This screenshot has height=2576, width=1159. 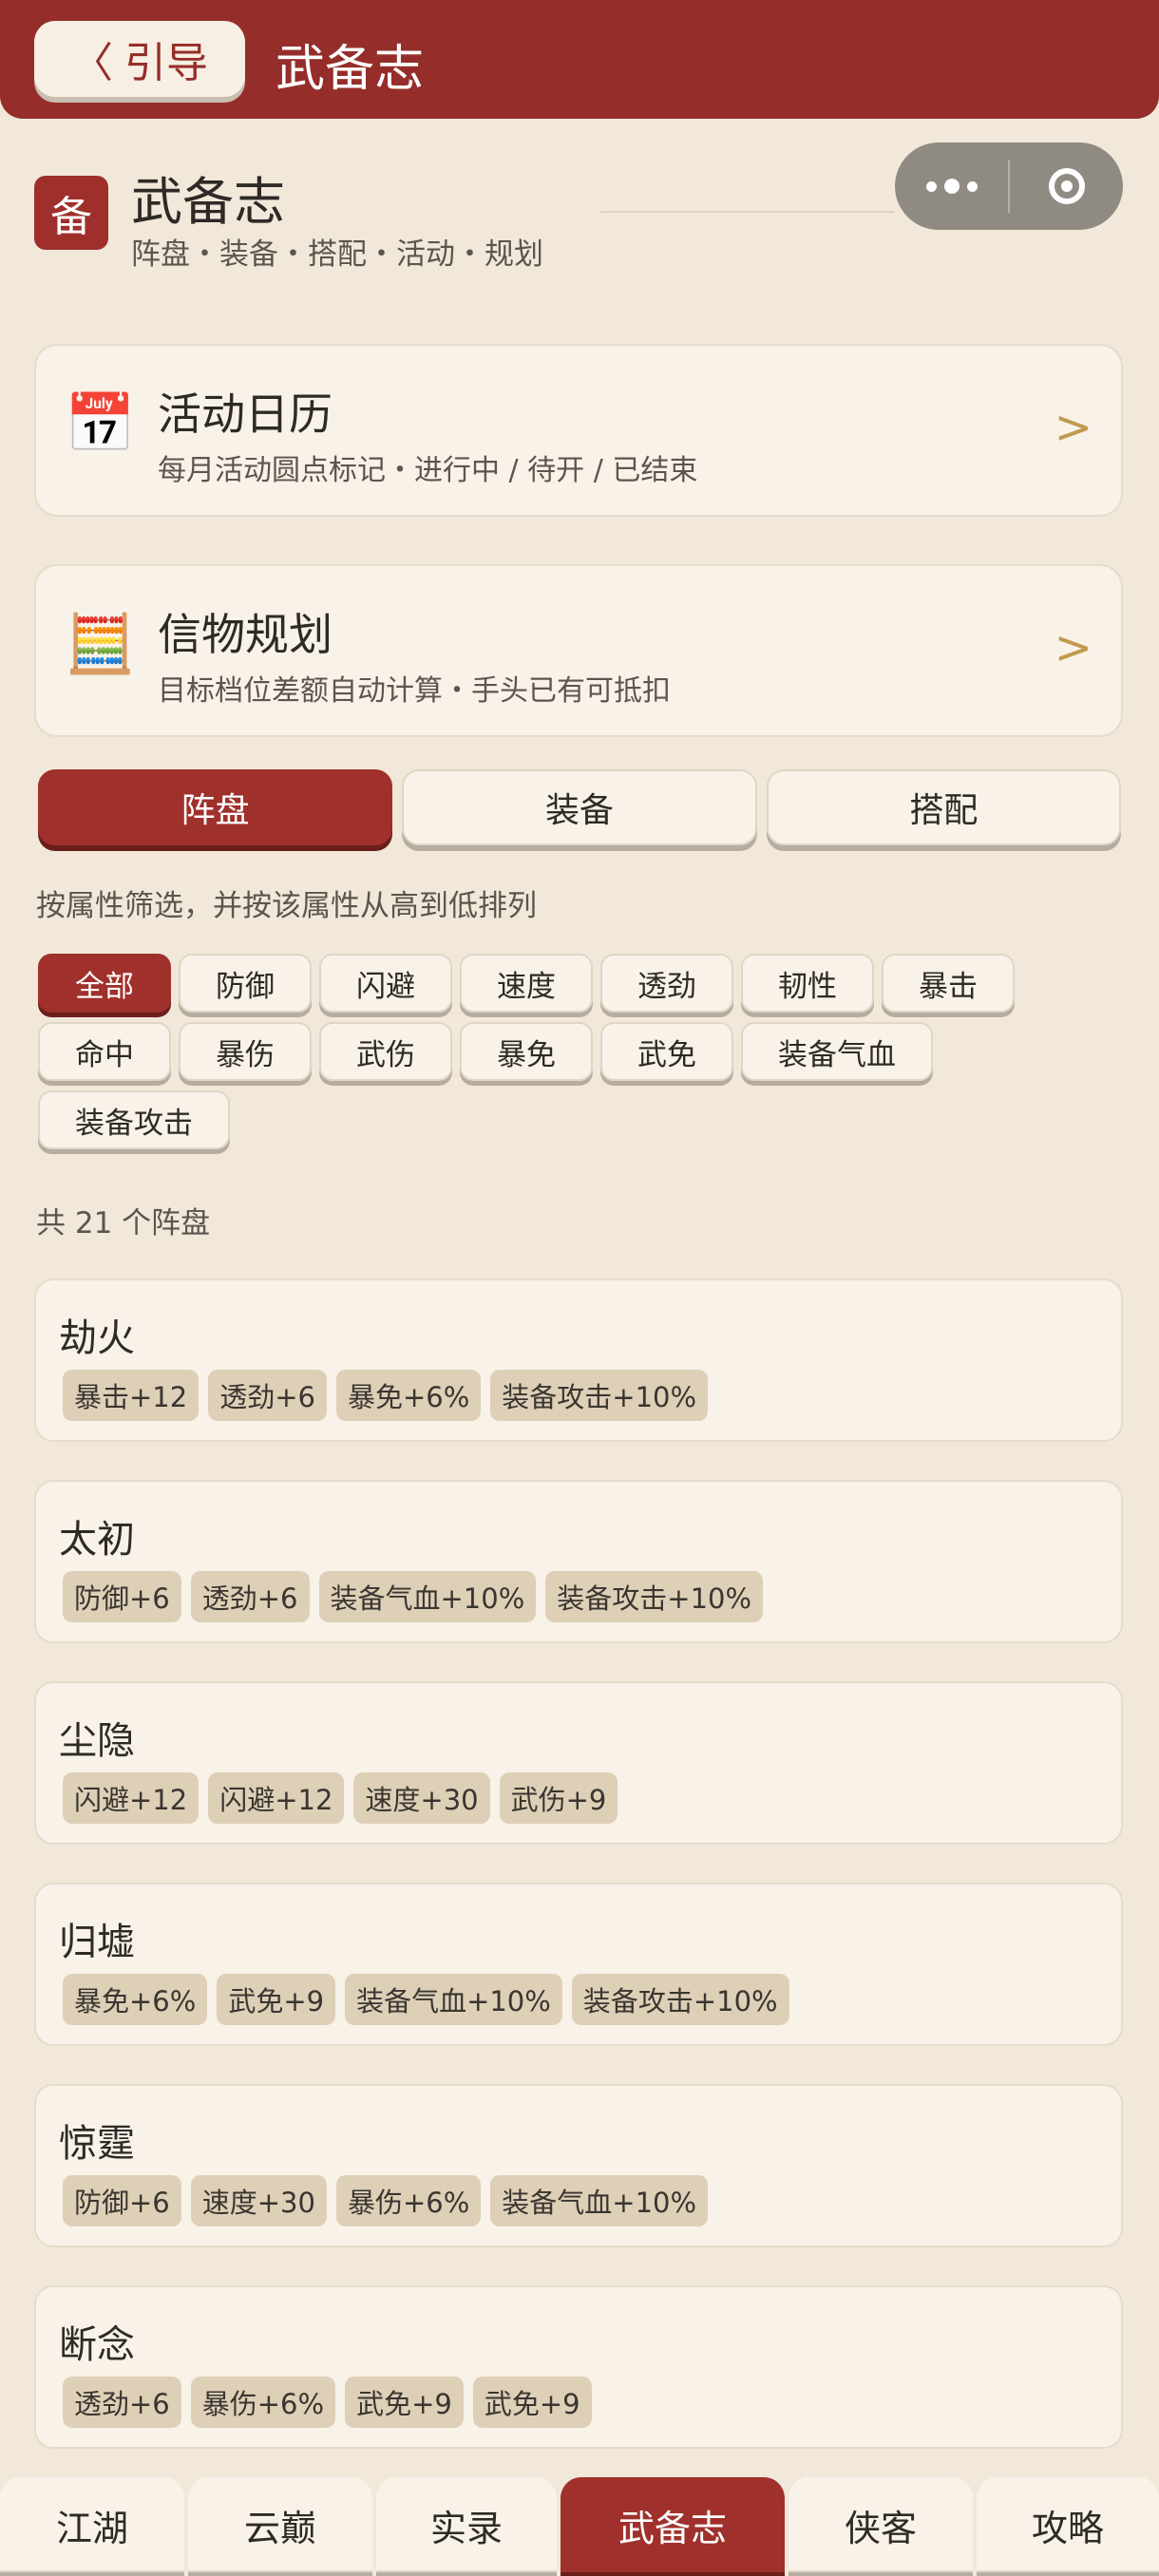 What do you see at coordinates (948, 983) in the screenshot?
I see `filter-chip: 暴击` at bounding box center [948, 983].